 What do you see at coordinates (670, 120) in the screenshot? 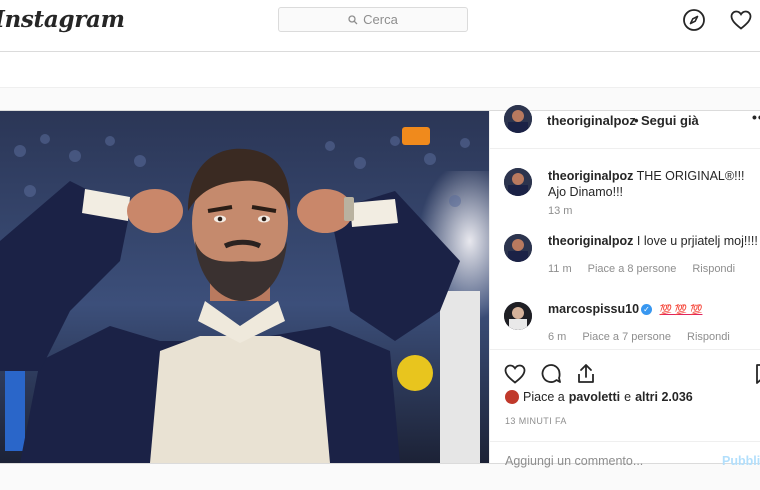
I see `follow-status-button: Segui già` at bounding box center [670, 120].